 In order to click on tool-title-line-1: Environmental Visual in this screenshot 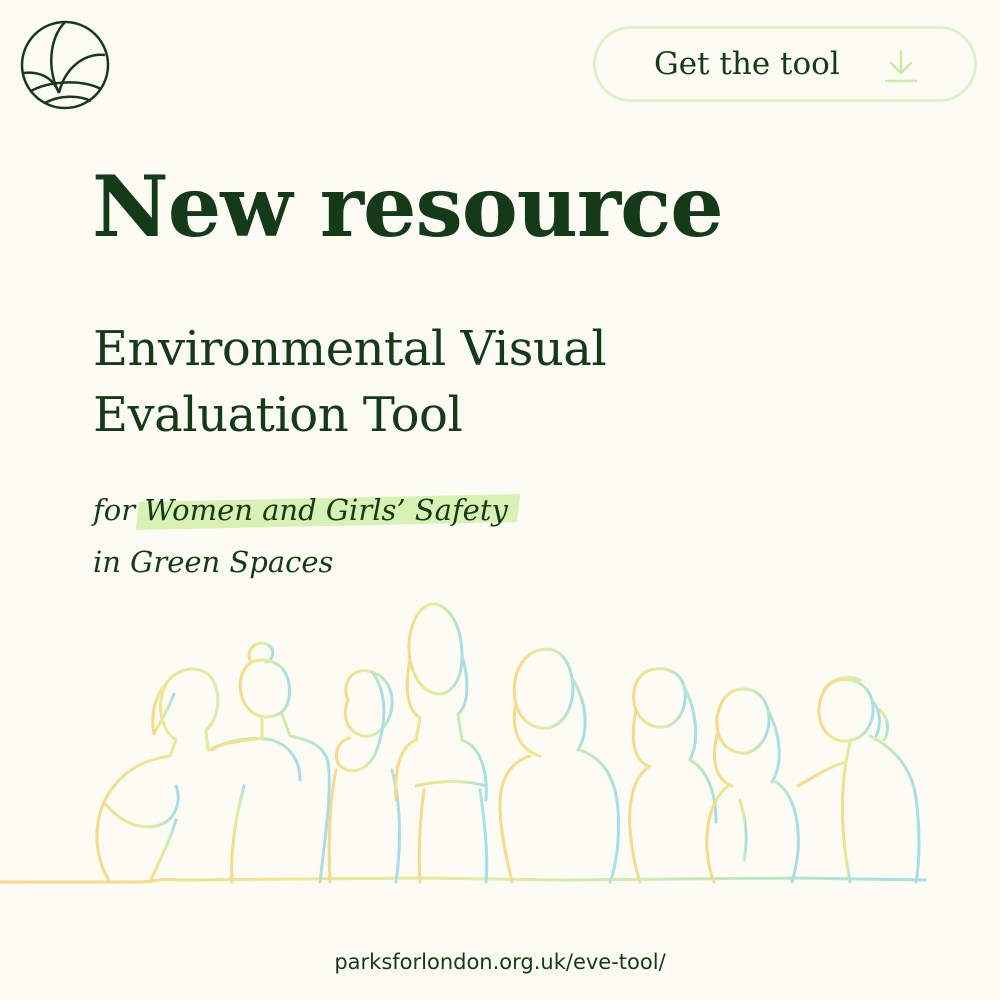, I will do `click(350, 349)`.